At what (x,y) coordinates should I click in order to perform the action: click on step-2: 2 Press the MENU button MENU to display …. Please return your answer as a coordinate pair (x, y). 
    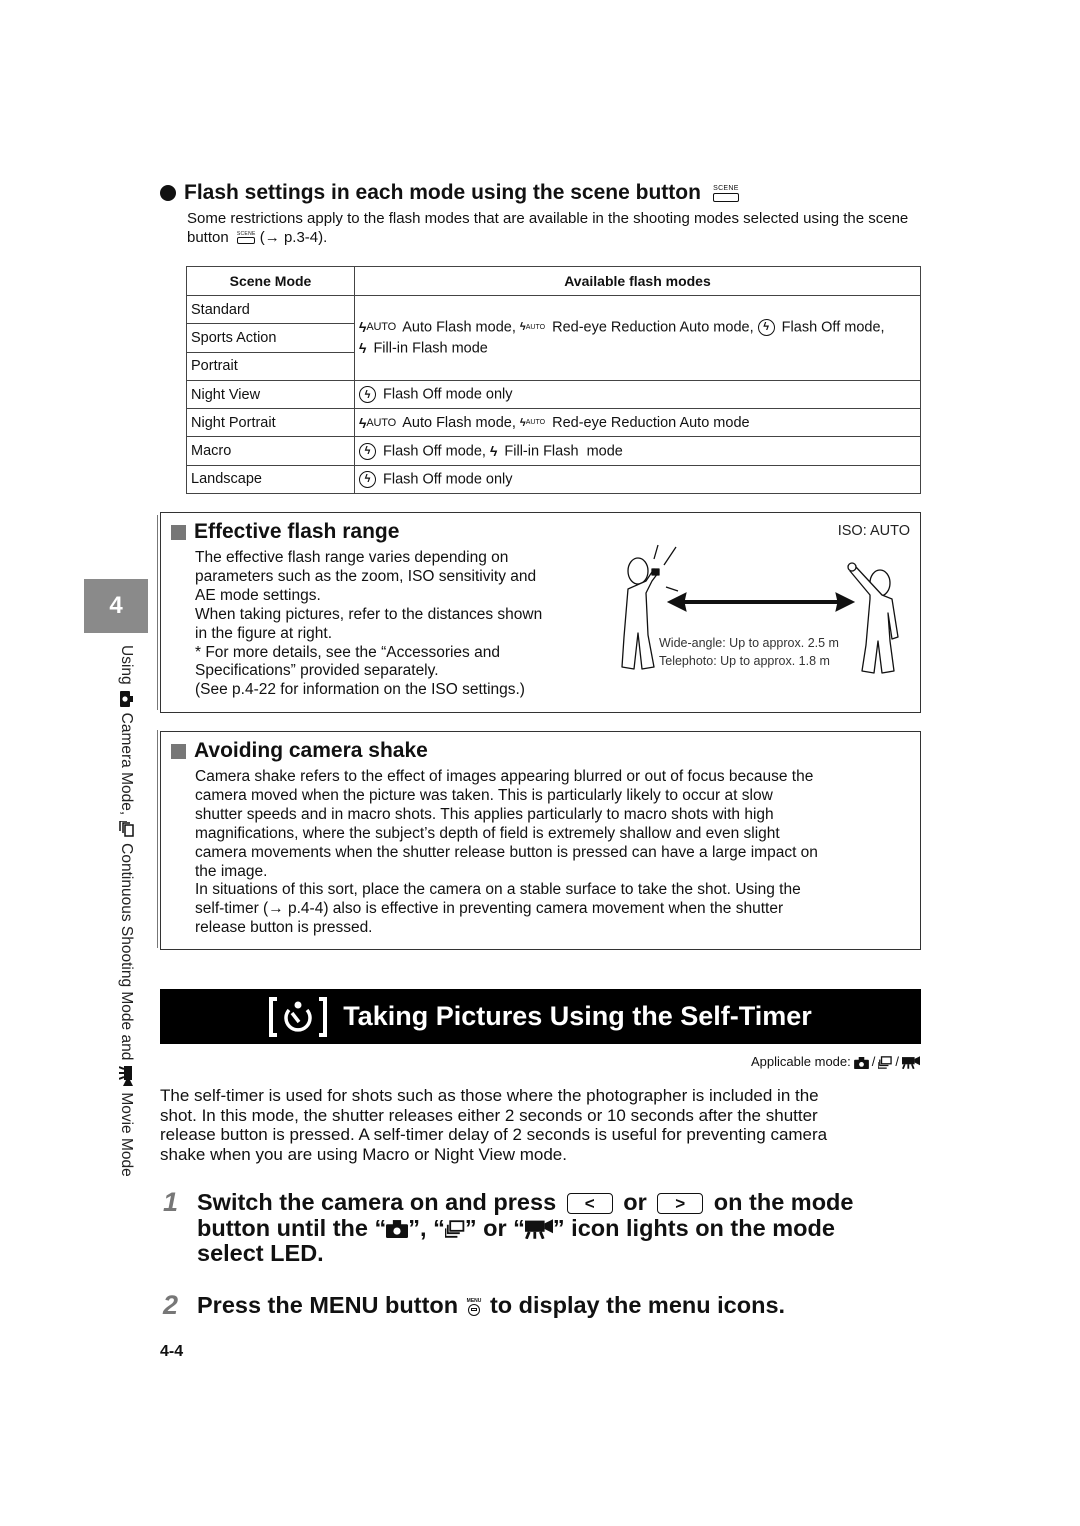
    Looking at the image, I should click on (530, 1305).